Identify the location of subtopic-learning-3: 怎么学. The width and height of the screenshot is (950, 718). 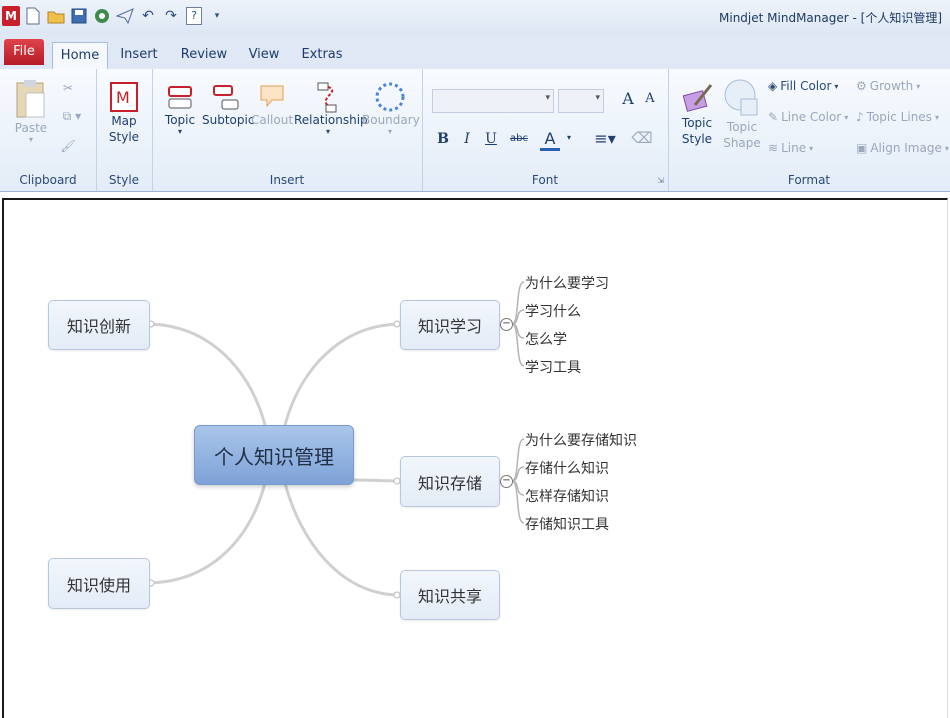
(546, 339).